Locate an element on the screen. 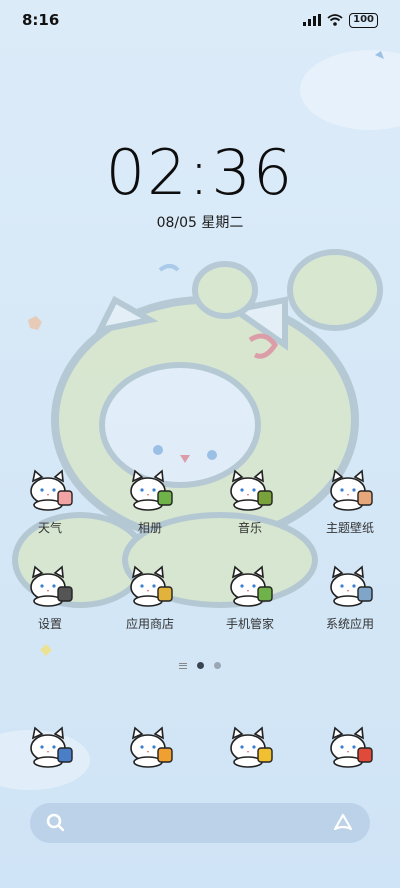 This screenshot has height=888, width=400. page-indicator is located at coordinates (200, 665).